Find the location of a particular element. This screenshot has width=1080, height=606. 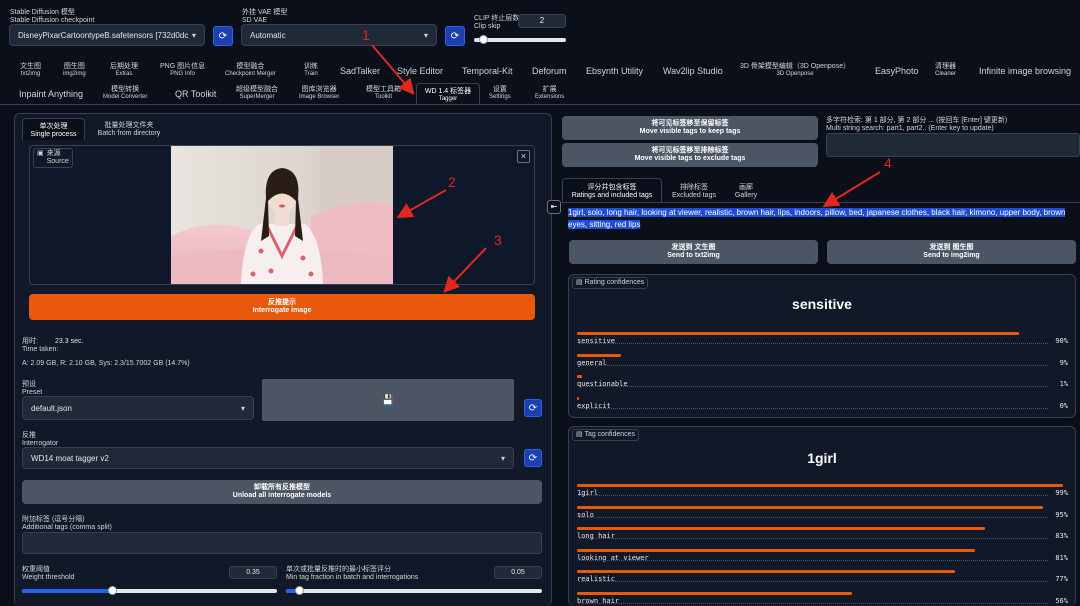

annotation-number-1: 1 is located at coordinates (366, 35).